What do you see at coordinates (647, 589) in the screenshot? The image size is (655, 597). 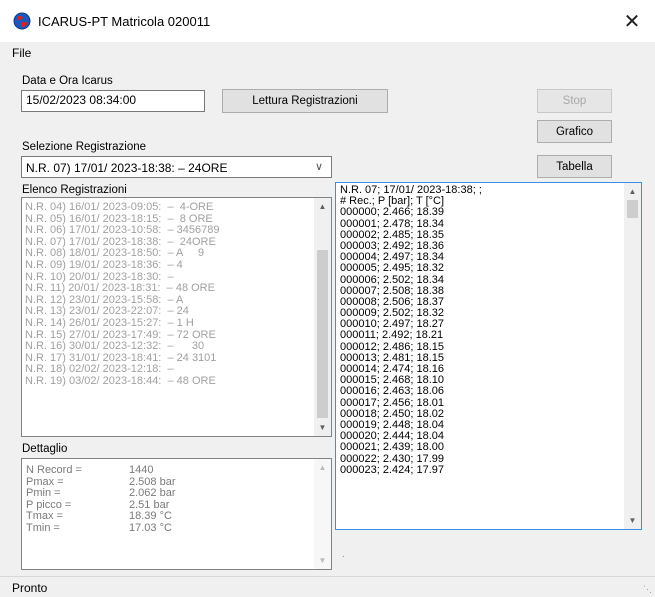 I see `resize-grip-icon: ⋱` at bounding box center [647, 589].